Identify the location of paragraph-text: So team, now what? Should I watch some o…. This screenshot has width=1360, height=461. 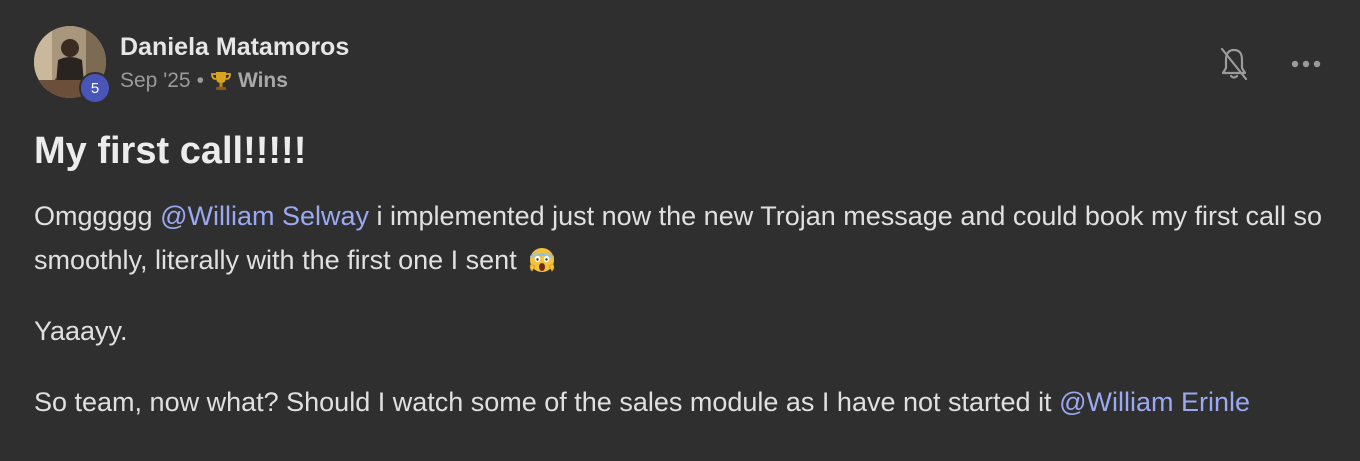
(547, 402).